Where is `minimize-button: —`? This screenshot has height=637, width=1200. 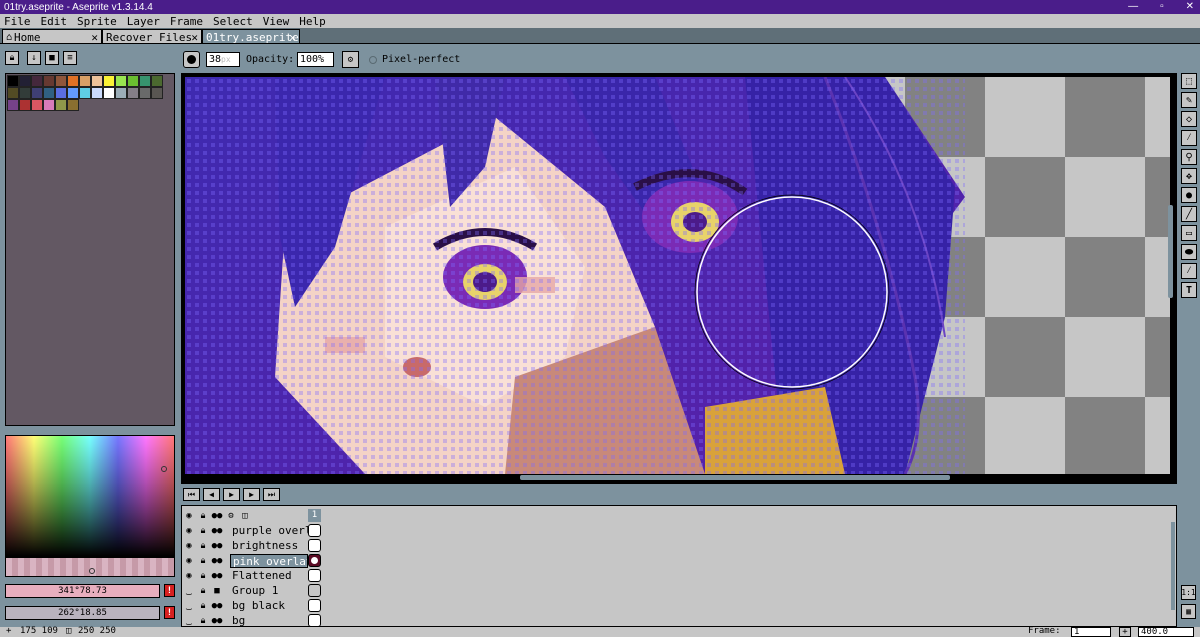 minimize-button: — is located at coordinates (1133, 7).